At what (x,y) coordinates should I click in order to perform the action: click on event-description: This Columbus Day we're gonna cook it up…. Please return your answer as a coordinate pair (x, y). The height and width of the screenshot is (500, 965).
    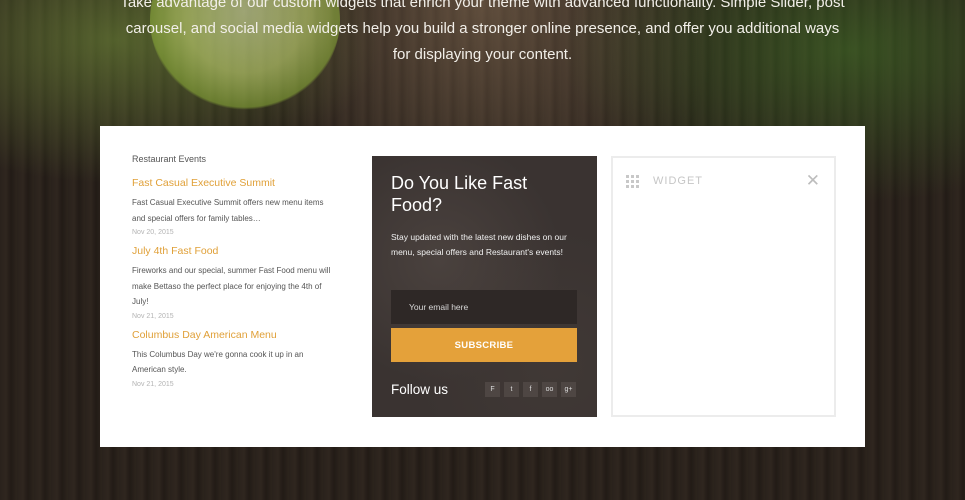
    Looking at the image, I should click on (218, 362).